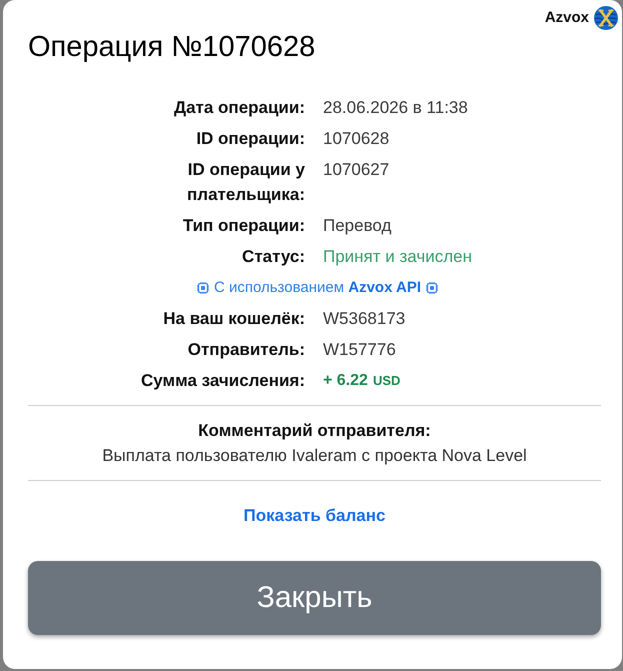 The image size is (623, 671). Describe the element at coordinates (315, 516) in the screenshot. I see `show-balance-link: Показать баланс` at that location.